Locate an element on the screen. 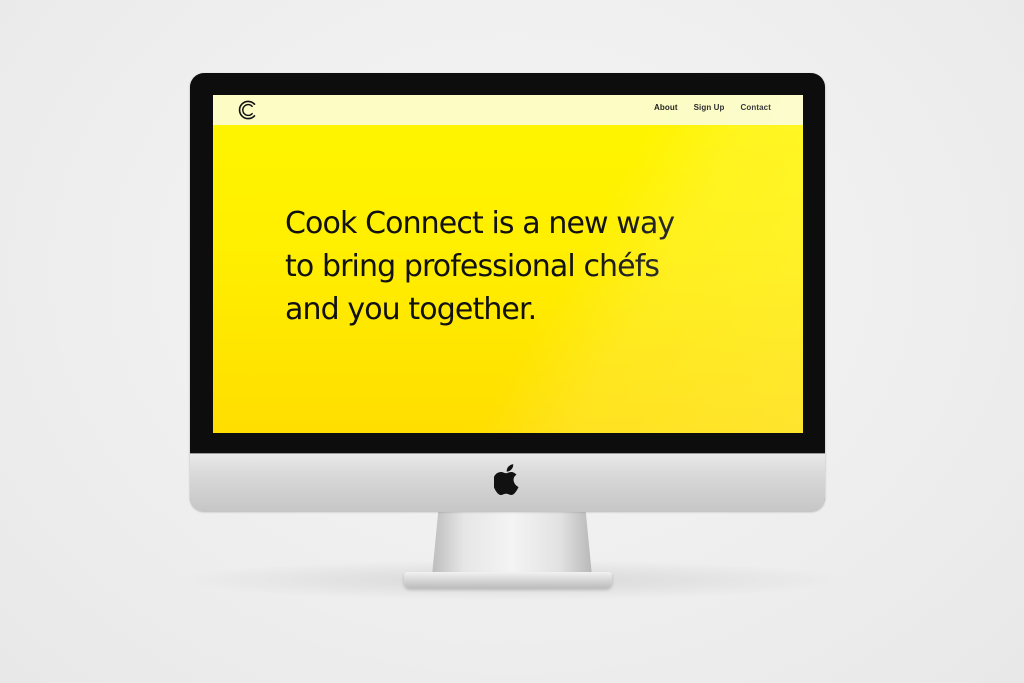 Image resolution: width=1024 pixels, height=683 pixels. hero-line-3: and you together. is located at coordinates (411, 309).